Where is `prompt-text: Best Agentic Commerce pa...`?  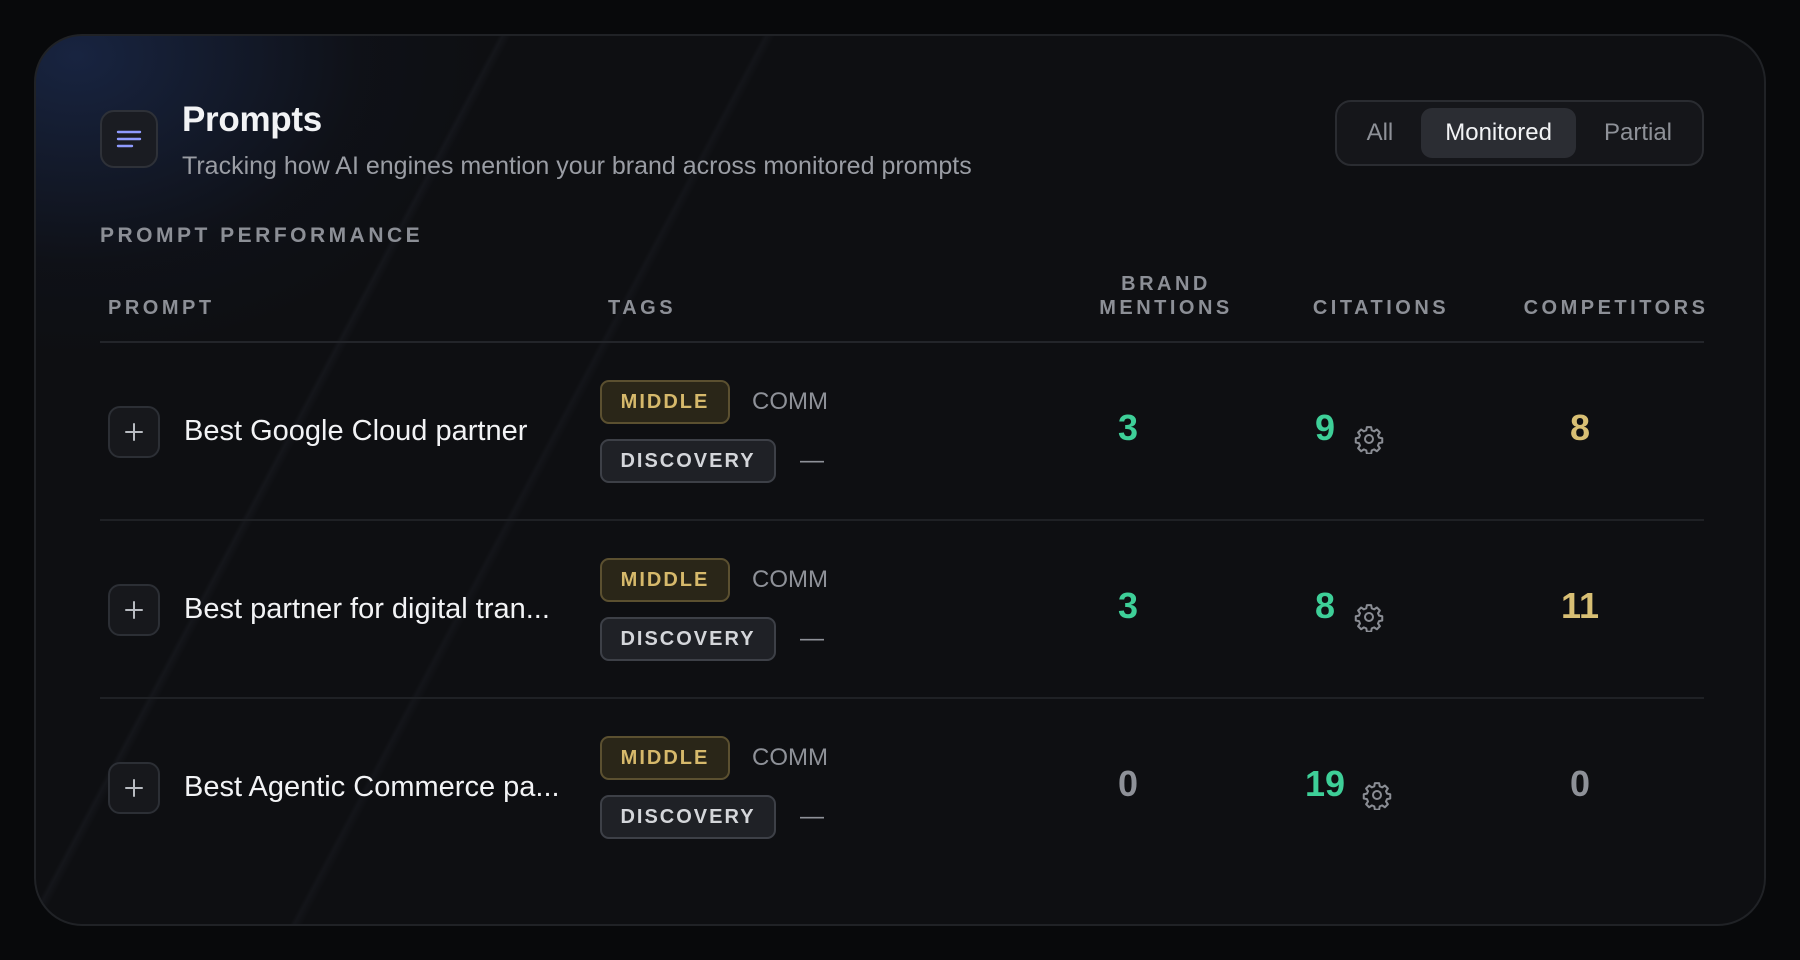
prompt-text: Best Agentic Commerce pa... is located at coordinates (372, 787).